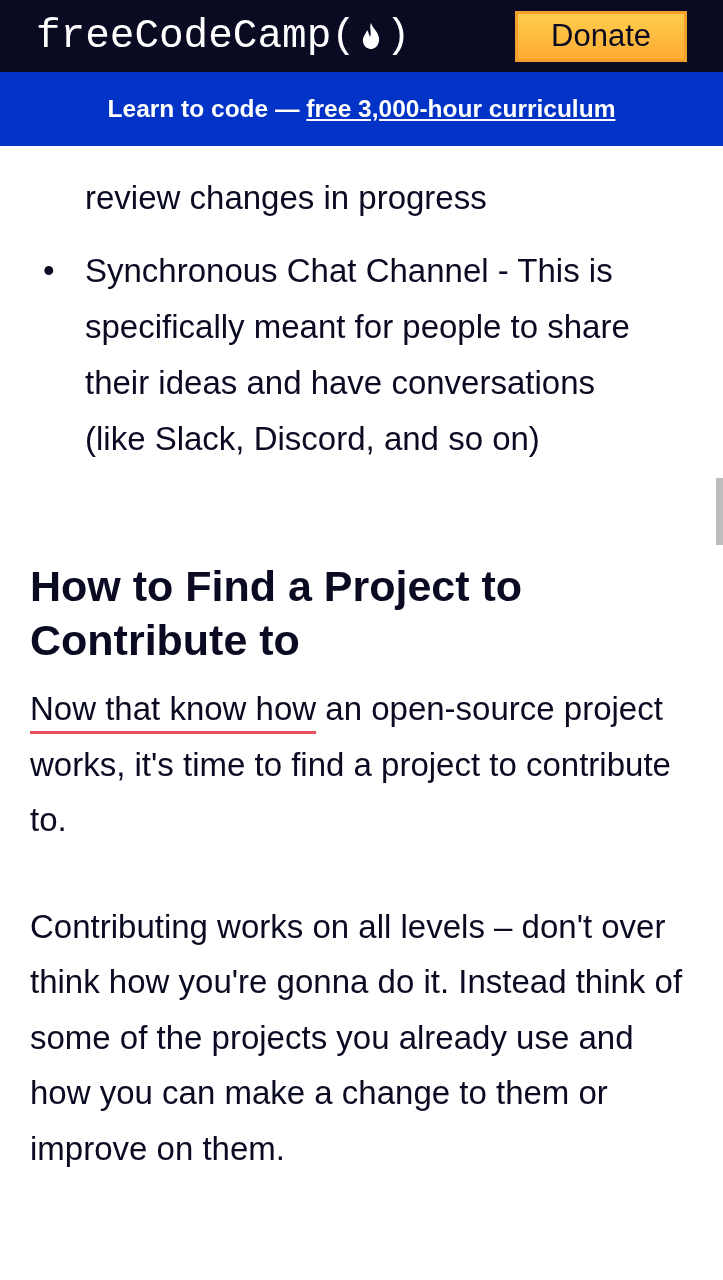 This screenshot has width=723, height=1280. I want to click on scrollbar, so click(719, 511).